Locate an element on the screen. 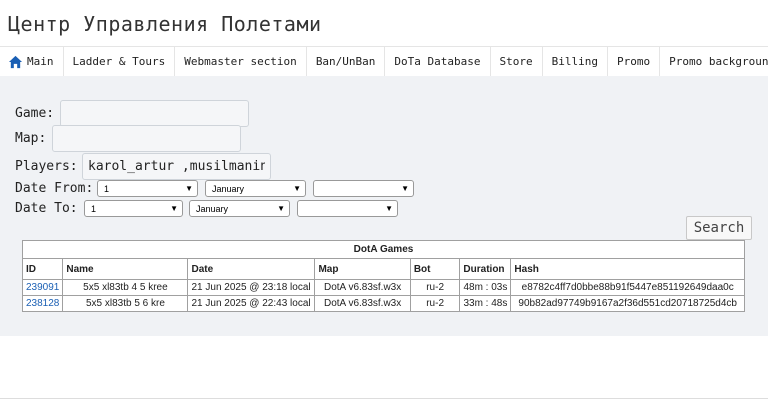 The image size is (768, 402). nav-item-label: Main is located at coordinates (40, 61).